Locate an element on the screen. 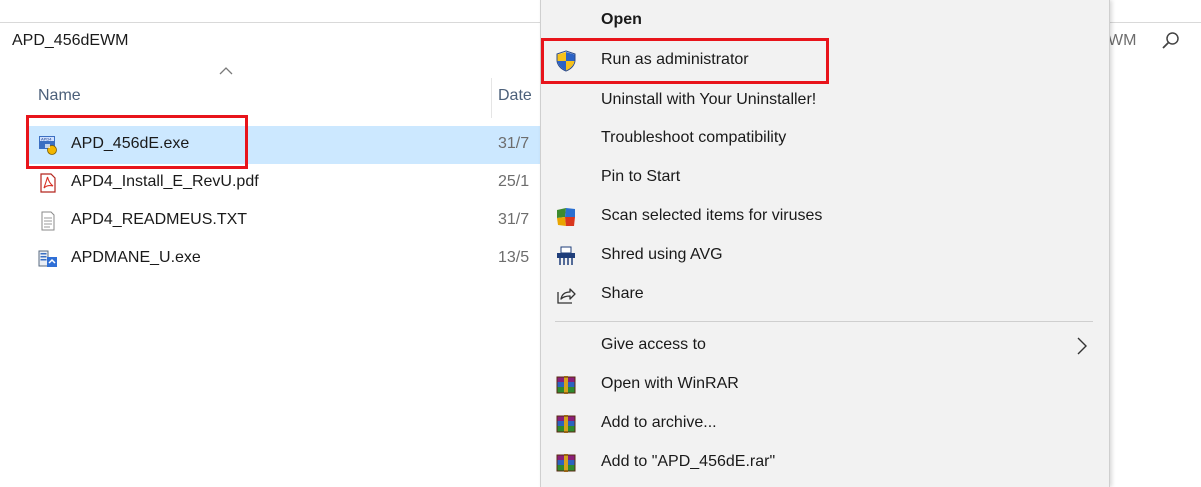 The height and width of the screenshot is (487, 1201). menu-item-open-with-winrar: Open with WinRAR is located at coordinates (824, 385).